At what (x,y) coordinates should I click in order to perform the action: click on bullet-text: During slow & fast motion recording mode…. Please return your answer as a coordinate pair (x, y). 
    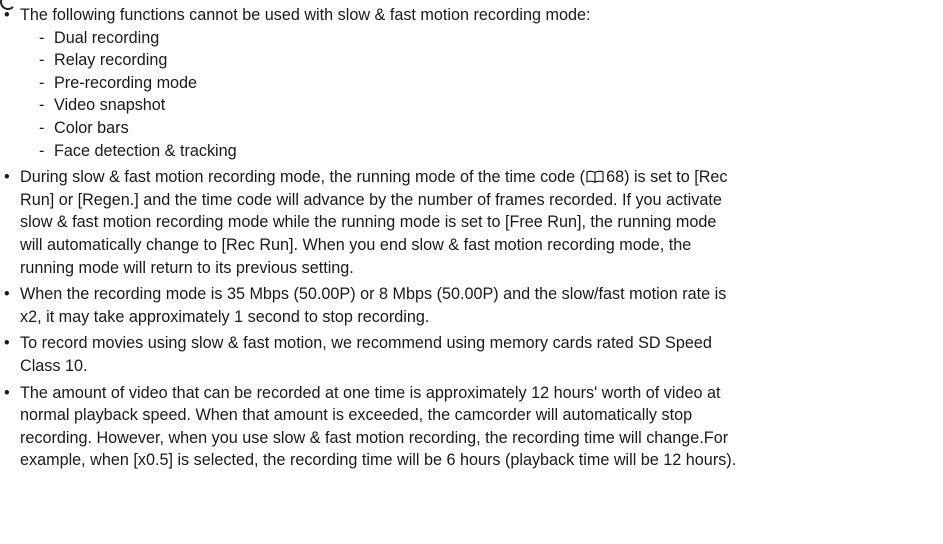
    Looking at the image, I should click on (303, 177).